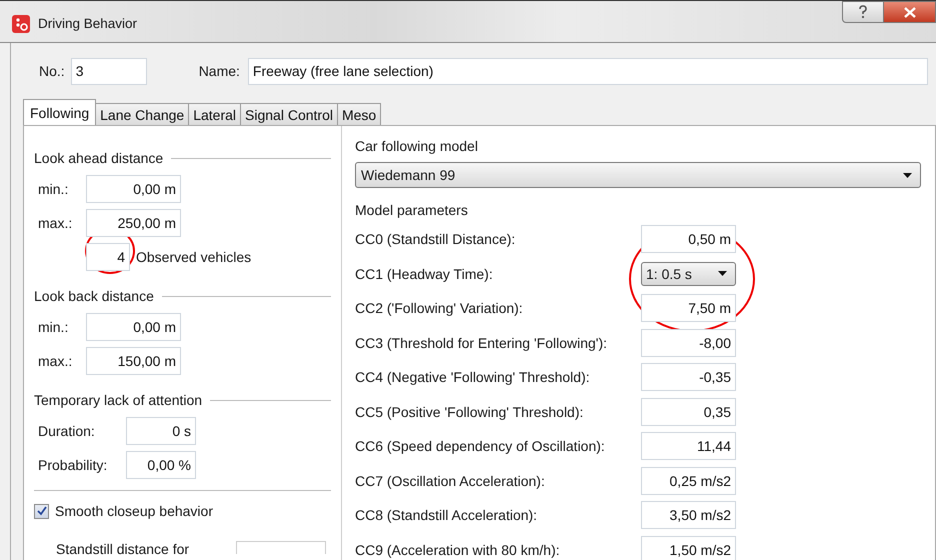  I want to click on parameter-field: 7,50 m, so click(688, 308).